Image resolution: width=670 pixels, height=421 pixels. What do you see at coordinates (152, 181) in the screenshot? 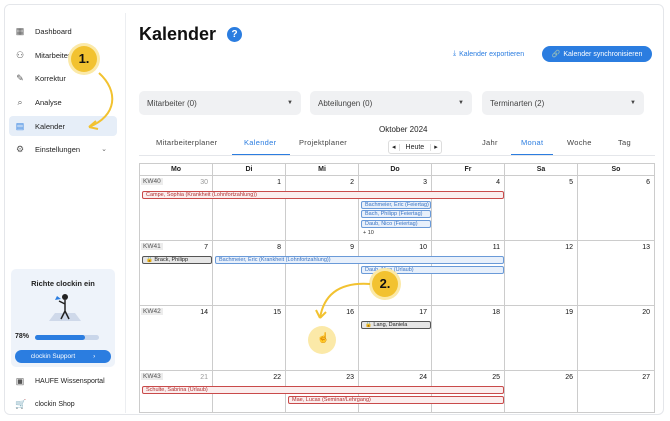
I see `week-number: KW40` at bounding box center [152, 181].